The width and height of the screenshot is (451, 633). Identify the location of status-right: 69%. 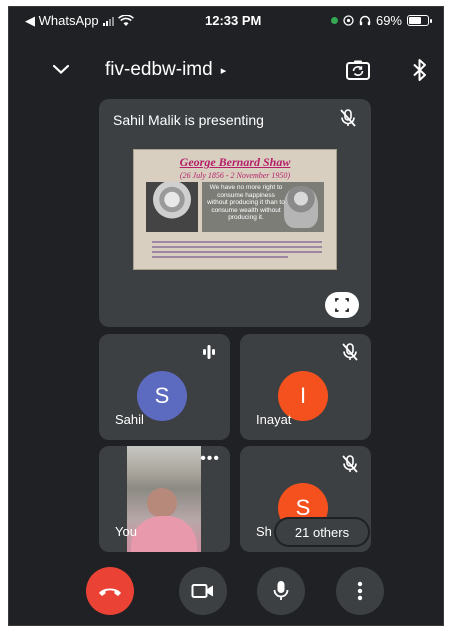
(381, 20).